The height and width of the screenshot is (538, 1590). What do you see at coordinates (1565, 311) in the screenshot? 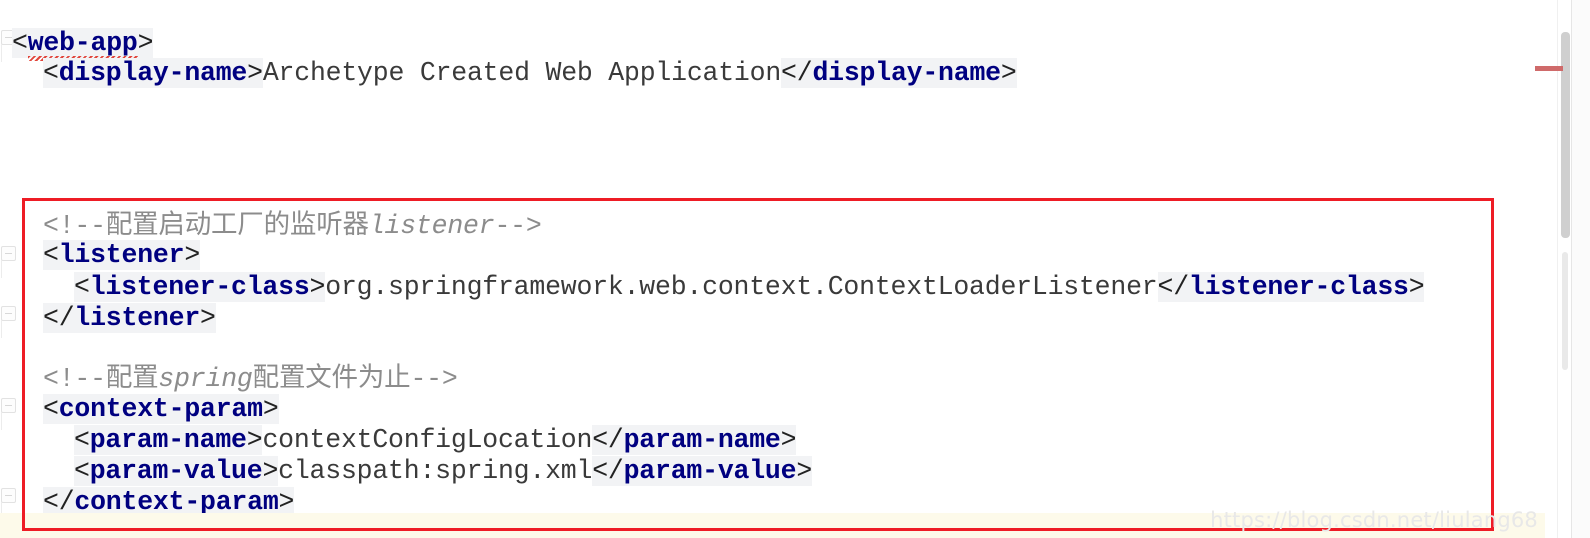
I see `vertical-scroll-thumb-secondary` at bounding box center [1565, 311].